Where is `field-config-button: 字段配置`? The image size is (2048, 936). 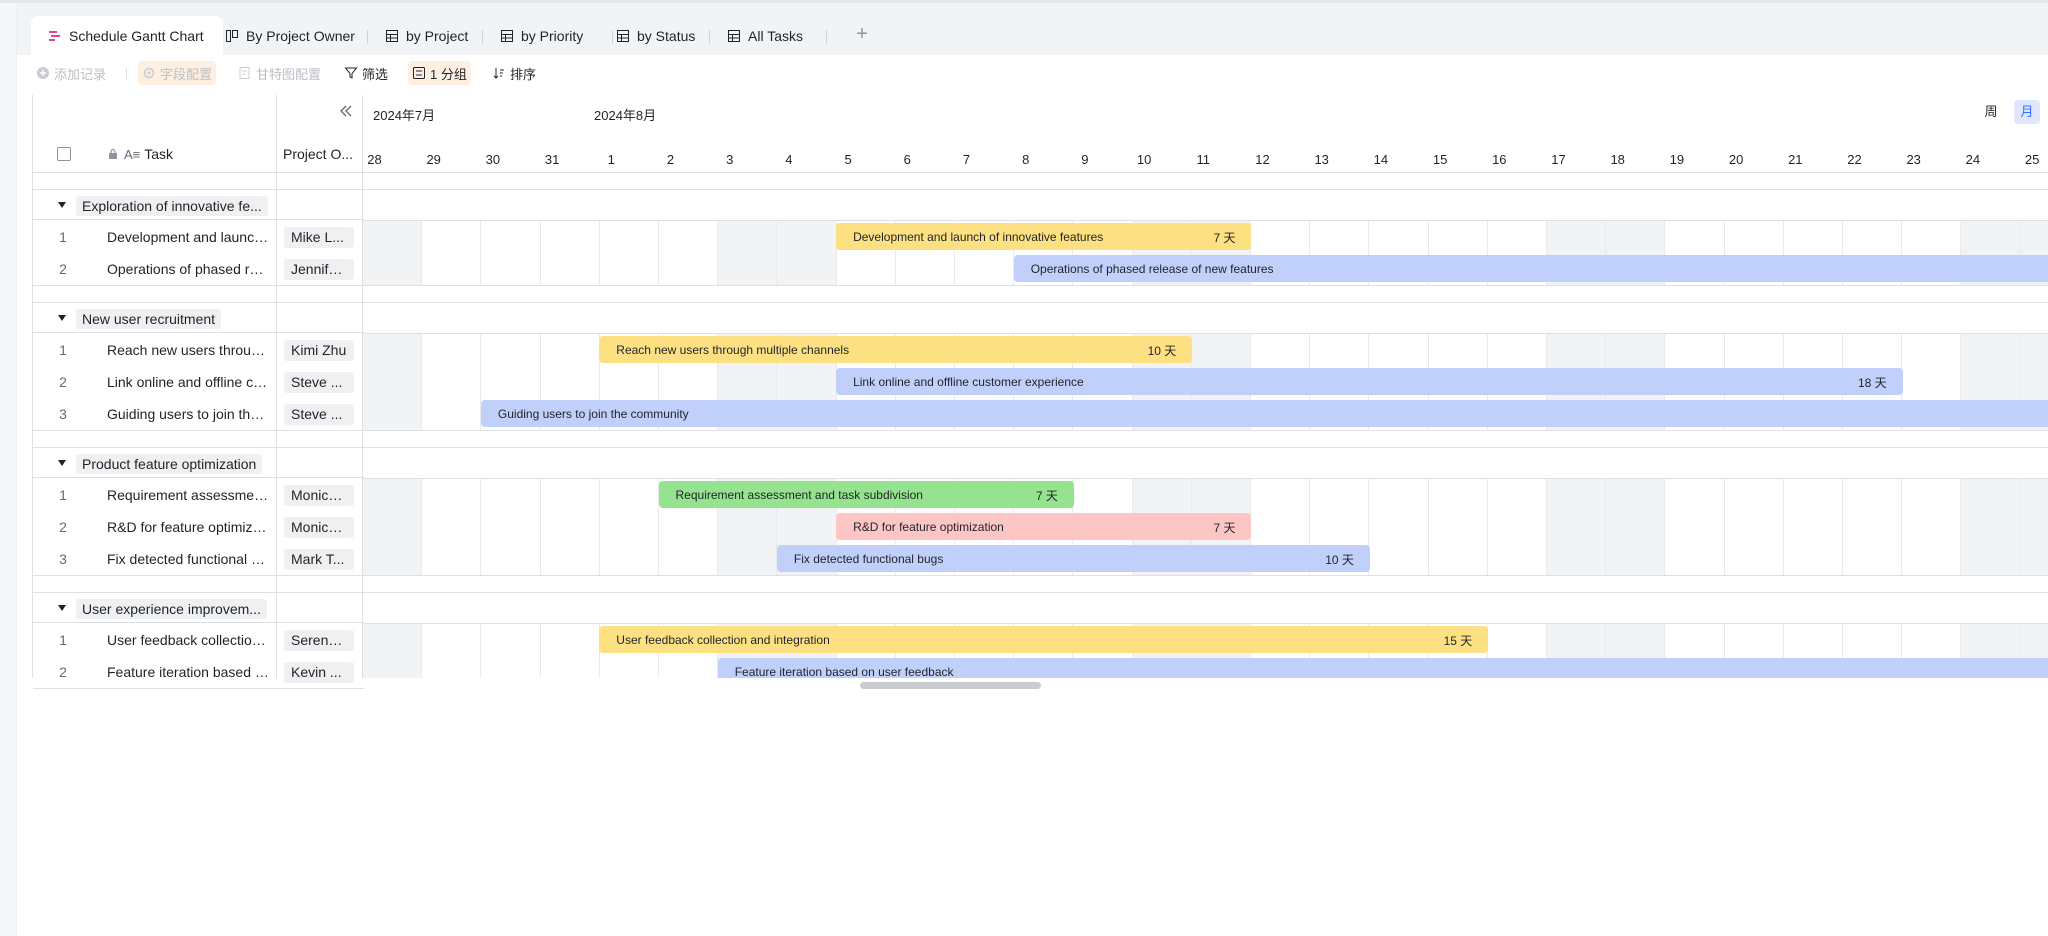
field-config-button: 字段配置 is located at coordinates (177, 73).